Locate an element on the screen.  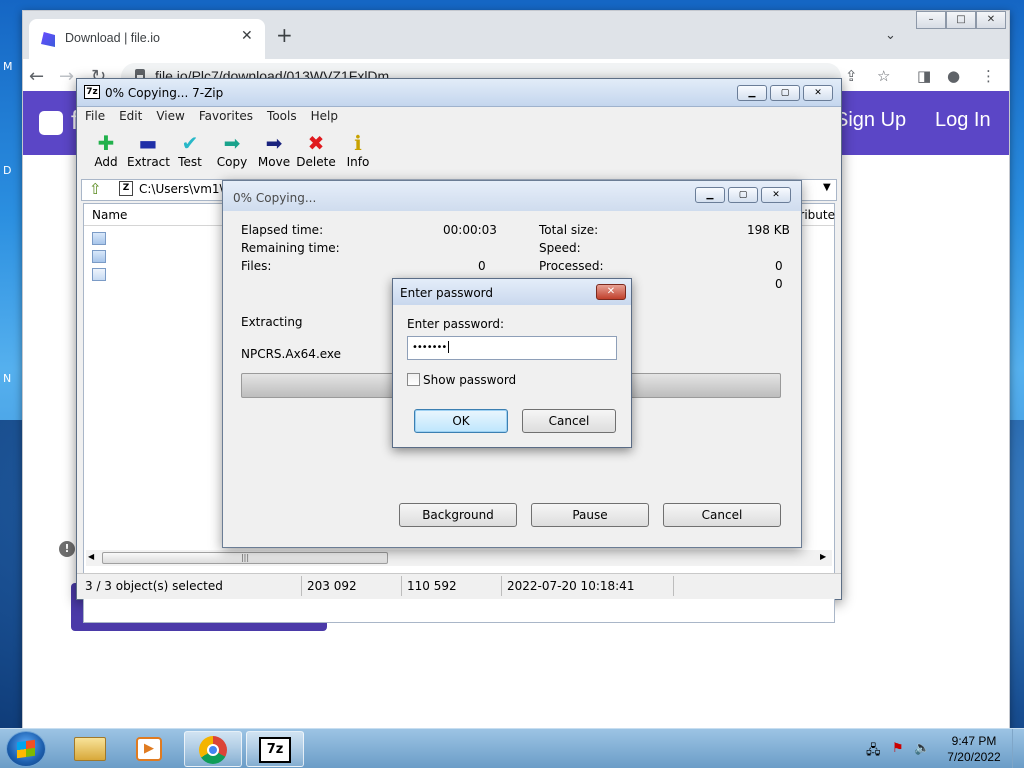
info-icon: ℹ is located at coordinates (358, 143).